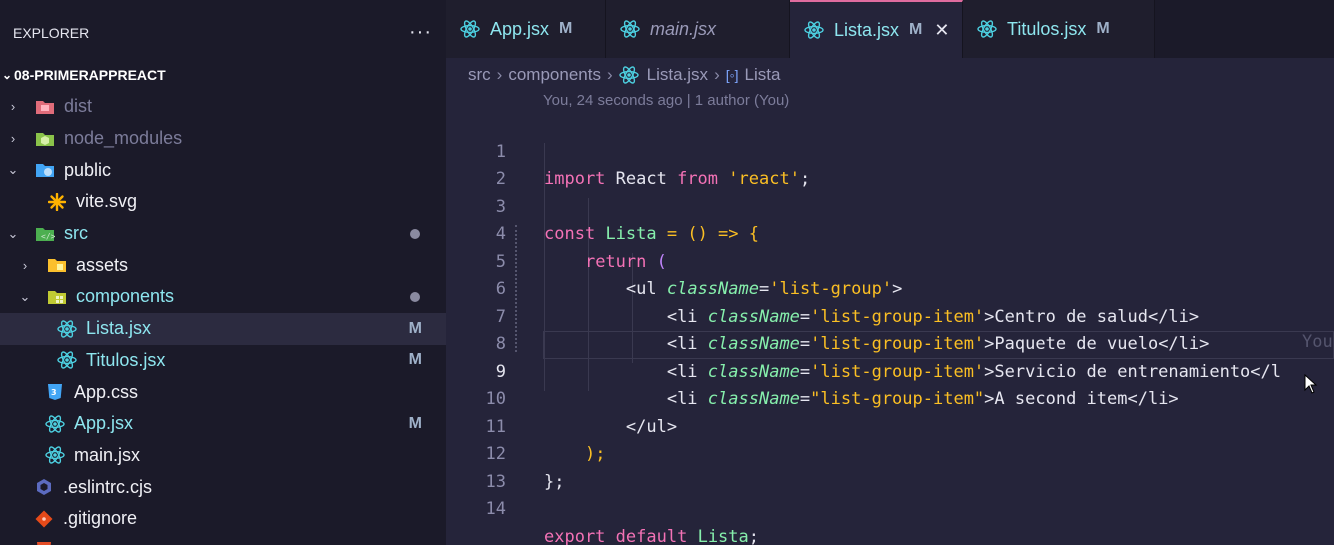 Image resolution: width=1334 pixels, height=545 pixels. What do you see at coordinates (44, 487) in the screenshot?
I see `eslint-icon` at bounding box center [44, 487].